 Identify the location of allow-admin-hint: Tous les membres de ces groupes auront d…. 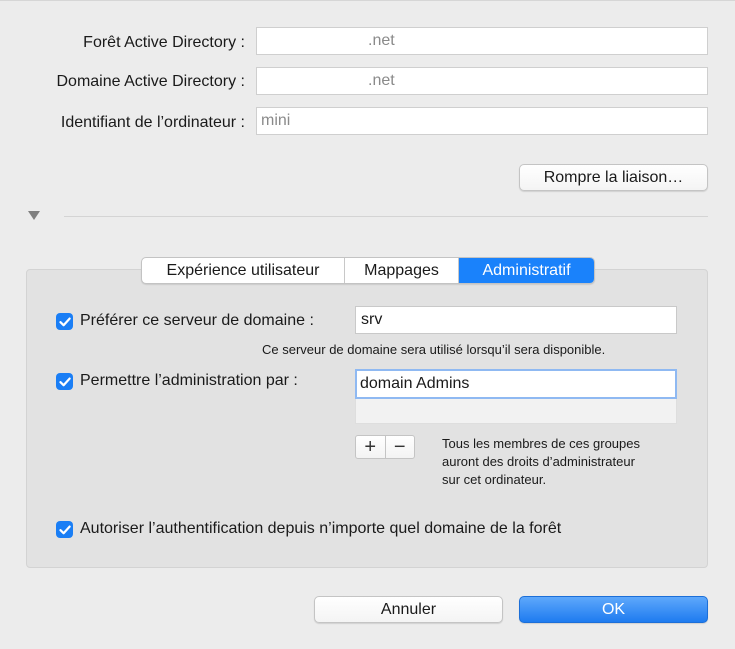
(541, 461).